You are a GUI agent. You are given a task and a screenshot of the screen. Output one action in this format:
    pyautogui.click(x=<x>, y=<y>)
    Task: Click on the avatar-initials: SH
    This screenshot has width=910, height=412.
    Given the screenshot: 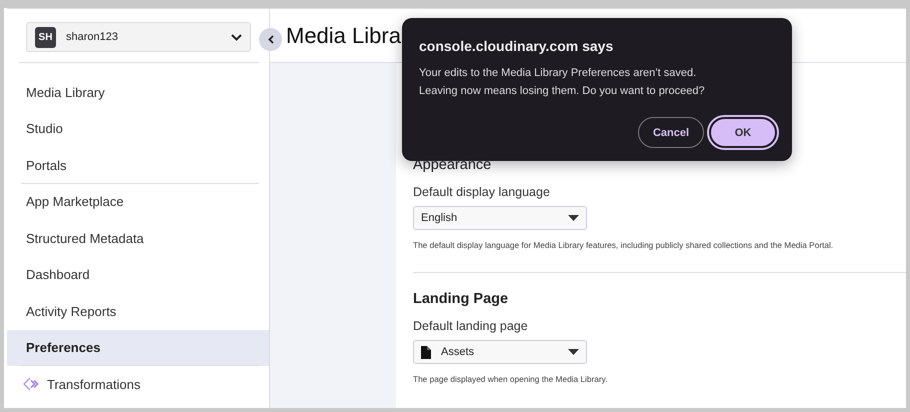 What is the action you would take?
    pyautogui.click(x=45, y=37)
    